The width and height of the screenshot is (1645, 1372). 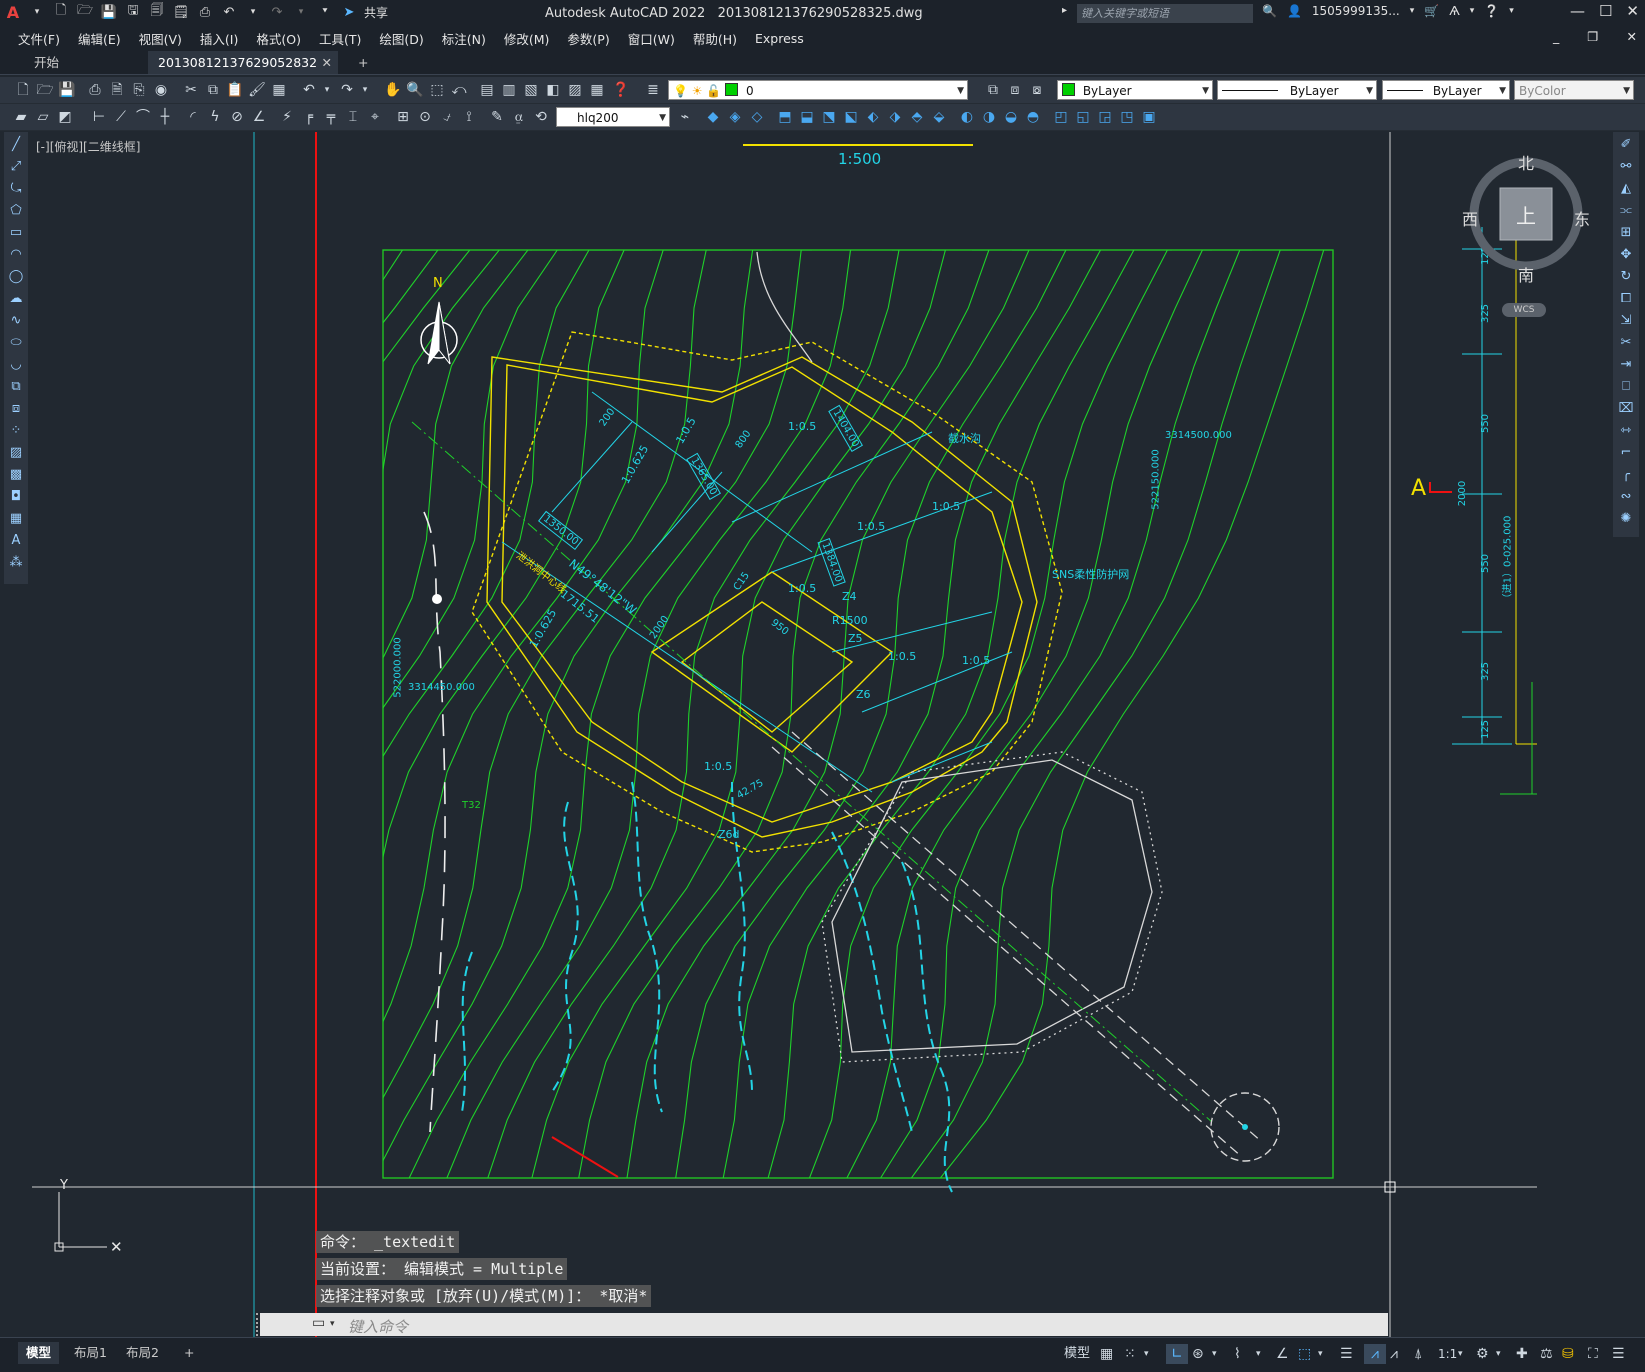 I want to click on plotstyle-dropdown-chevron-icon: ▼, so click(x=1626, y=91).